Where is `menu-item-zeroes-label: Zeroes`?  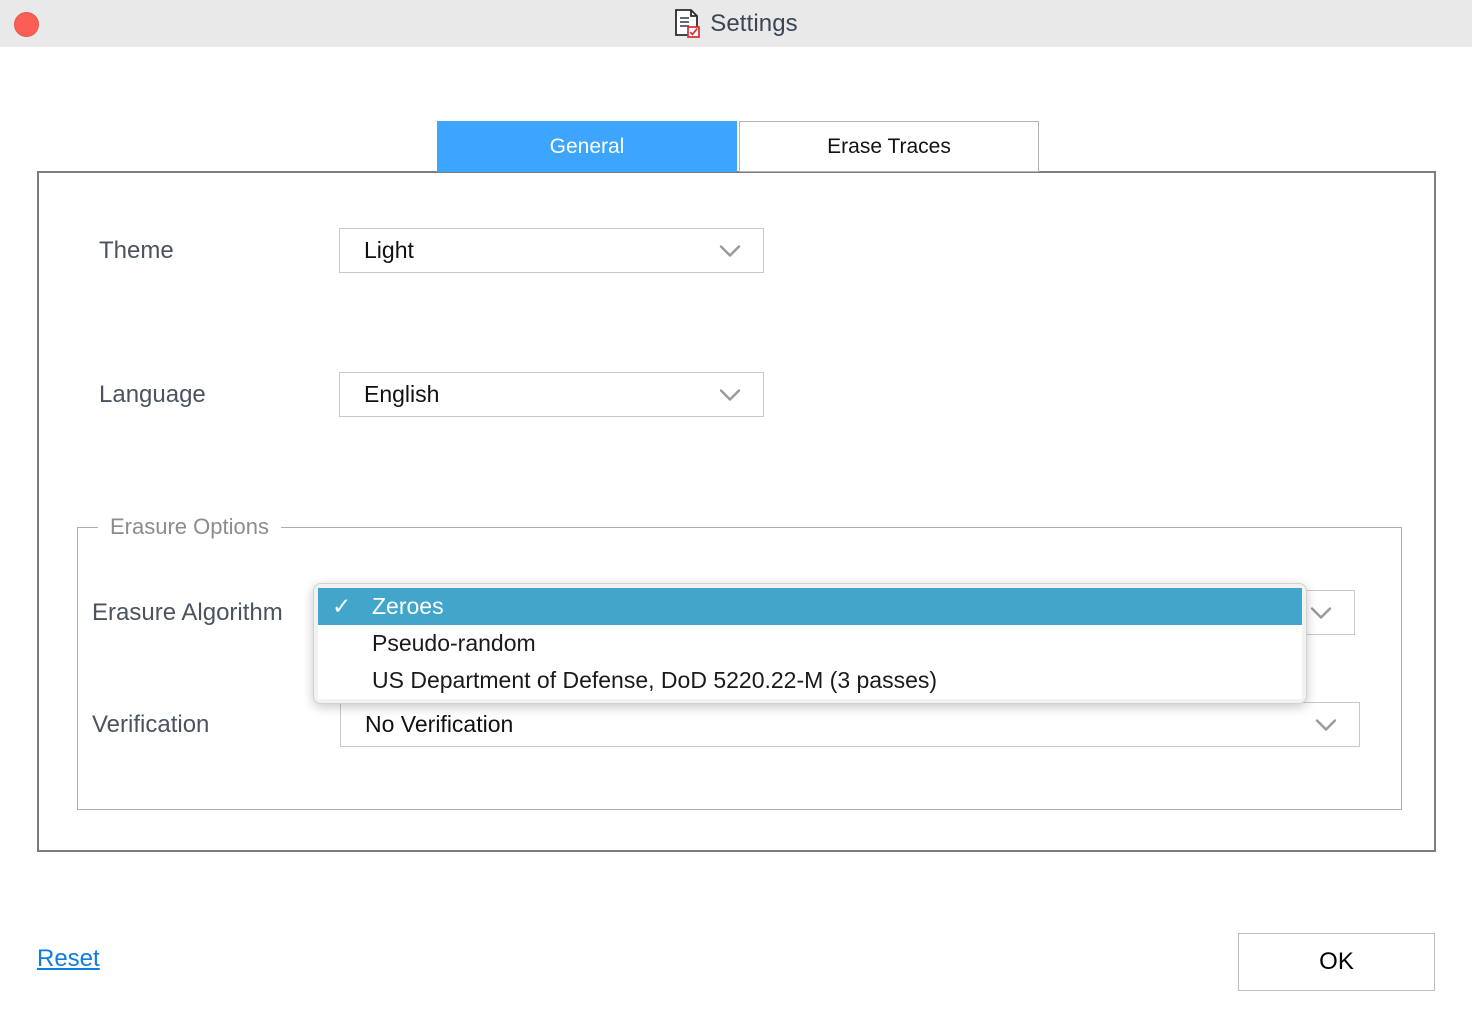
menu-item-zeroes-label: Zeroes is located at coordinates (408, 606).